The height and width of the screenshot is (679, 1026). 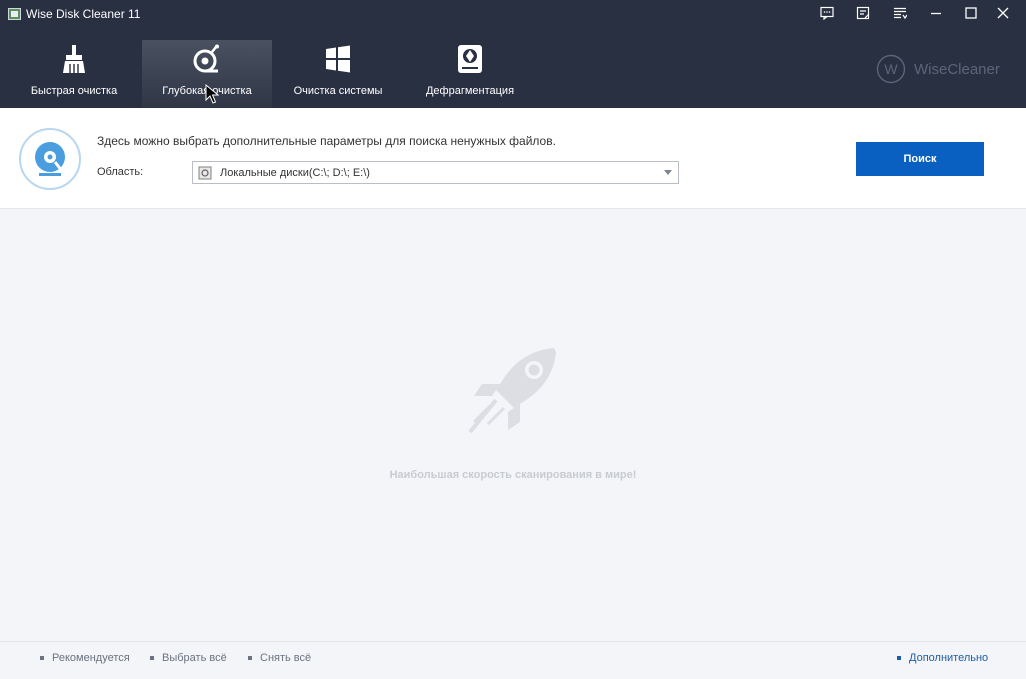 What do you see at coordinates (435, 172) in the screenshot?
I see `scope-select: Локальные диски(C:\; D:\; E:\)` at bounding box center [435, 172].